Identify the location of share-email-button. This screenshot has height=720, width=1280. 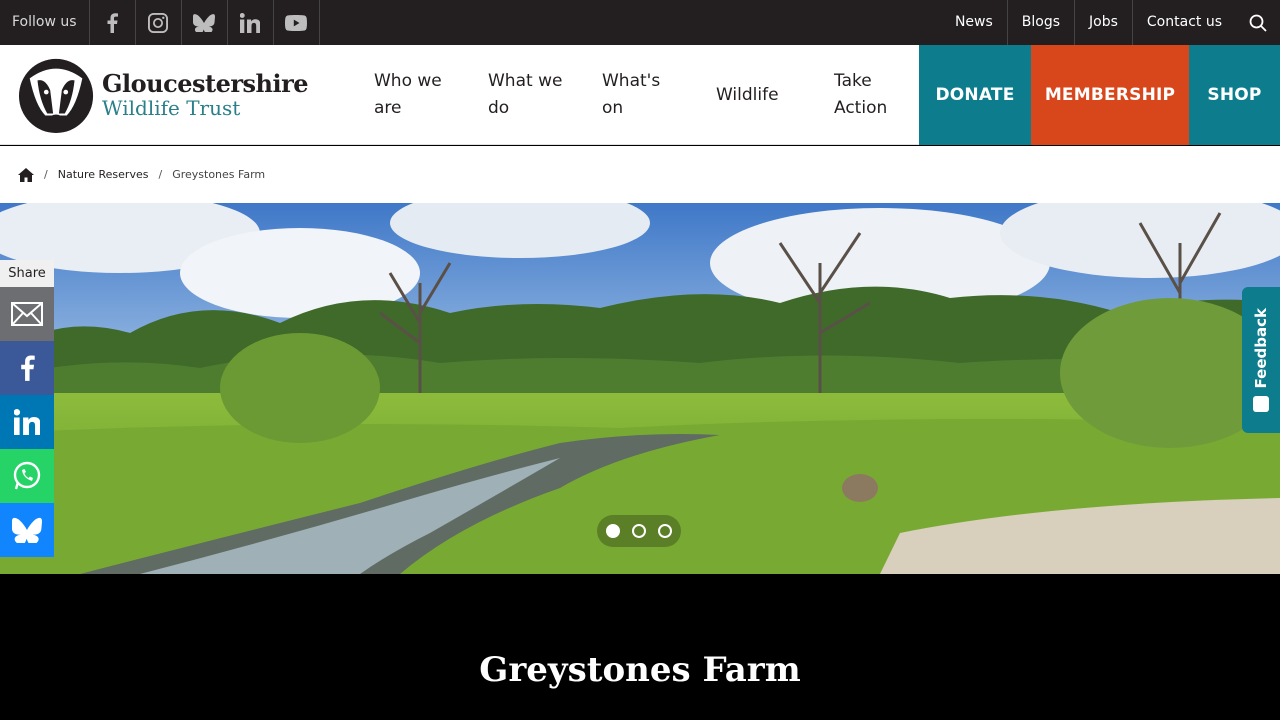
(27, 314).